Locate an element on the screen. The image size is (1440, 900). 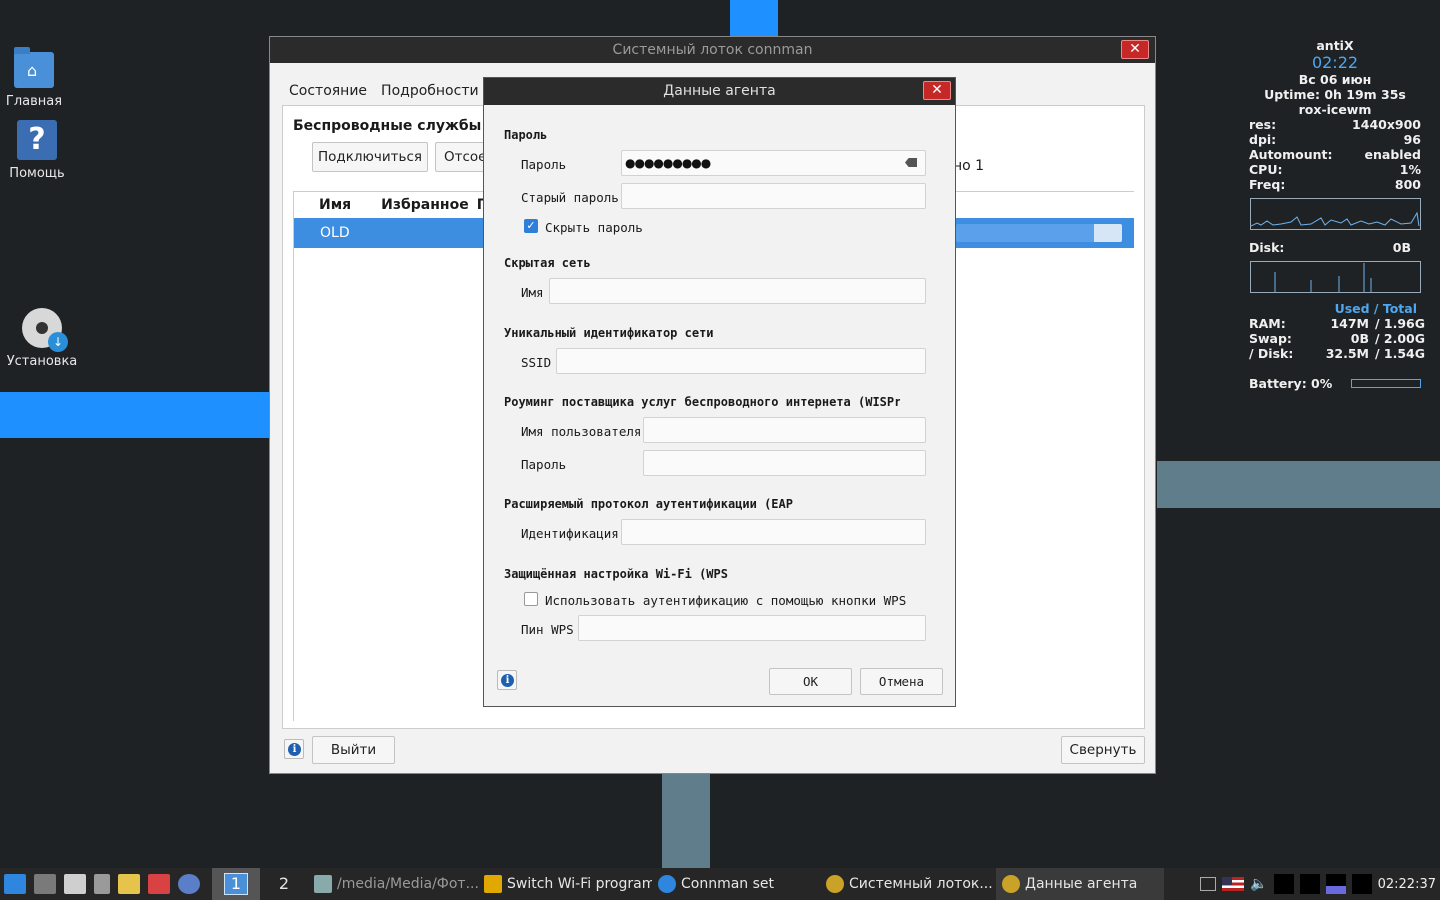
tab-details: Подробности is located at coordinates (430, 91).